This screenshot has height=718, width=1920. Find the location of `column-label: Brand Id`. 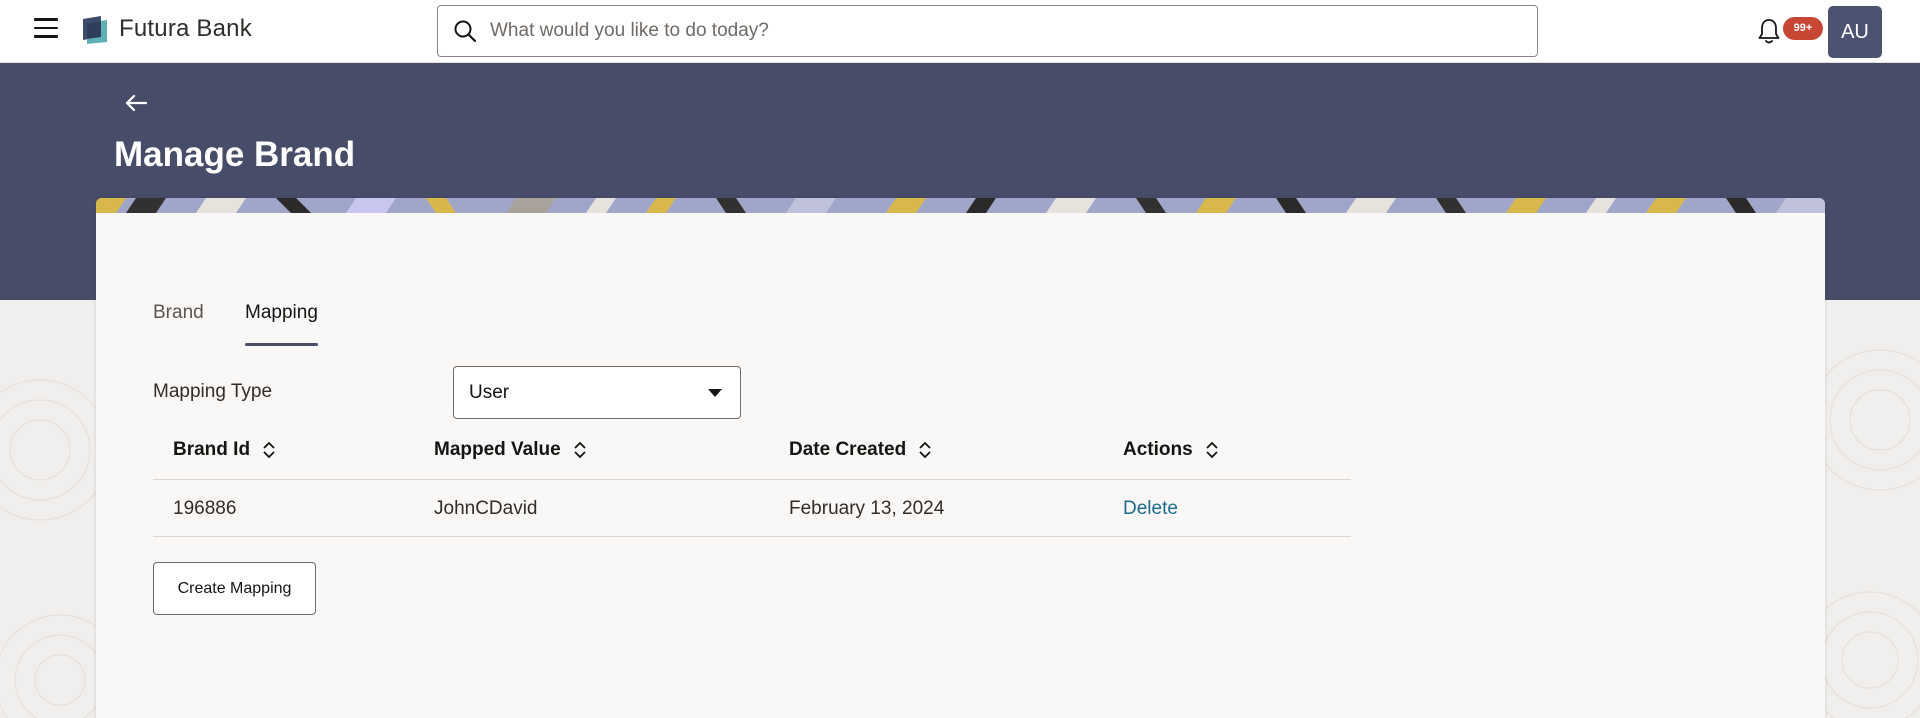

column-label: Brand Id is located at coordinates (212, 449).